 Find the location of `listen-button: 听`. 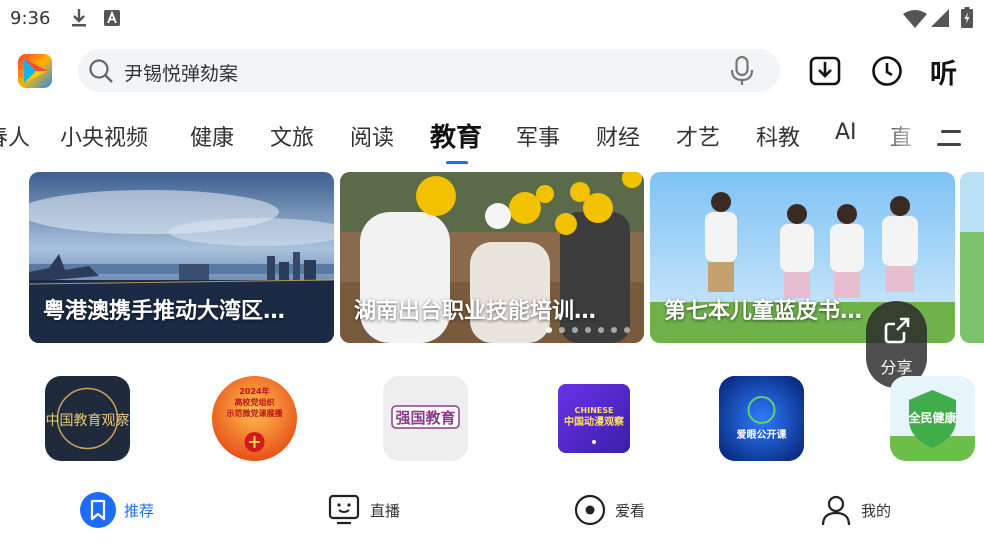

listen-button: 听 is located at coordinates (943, 71).